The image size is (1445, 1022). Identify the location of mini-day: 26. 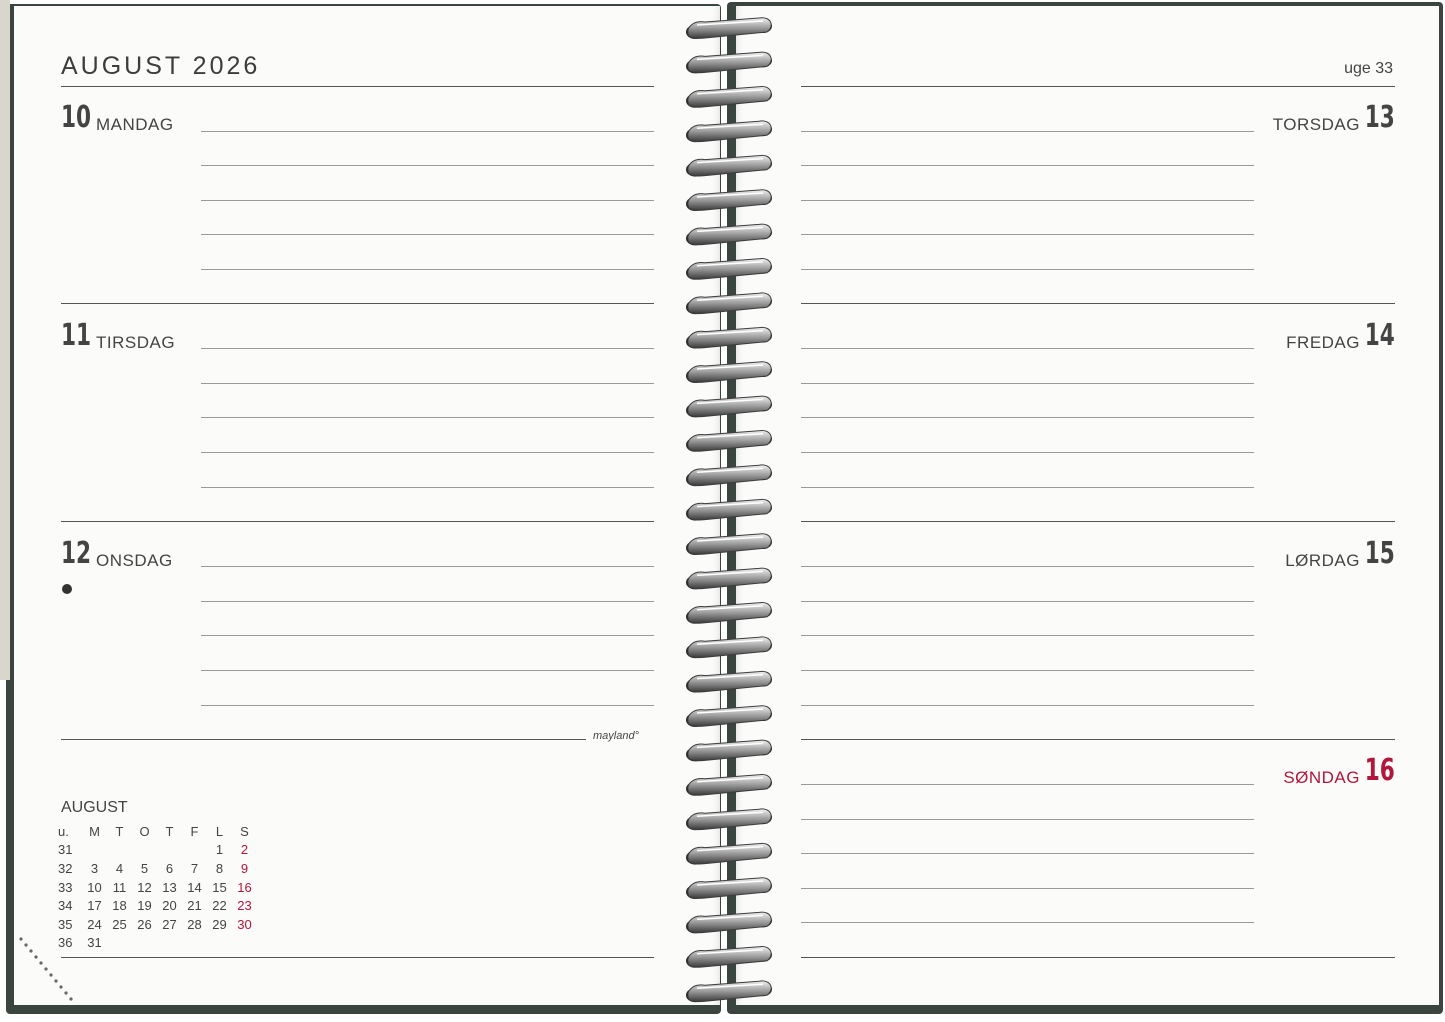
(144, 924).